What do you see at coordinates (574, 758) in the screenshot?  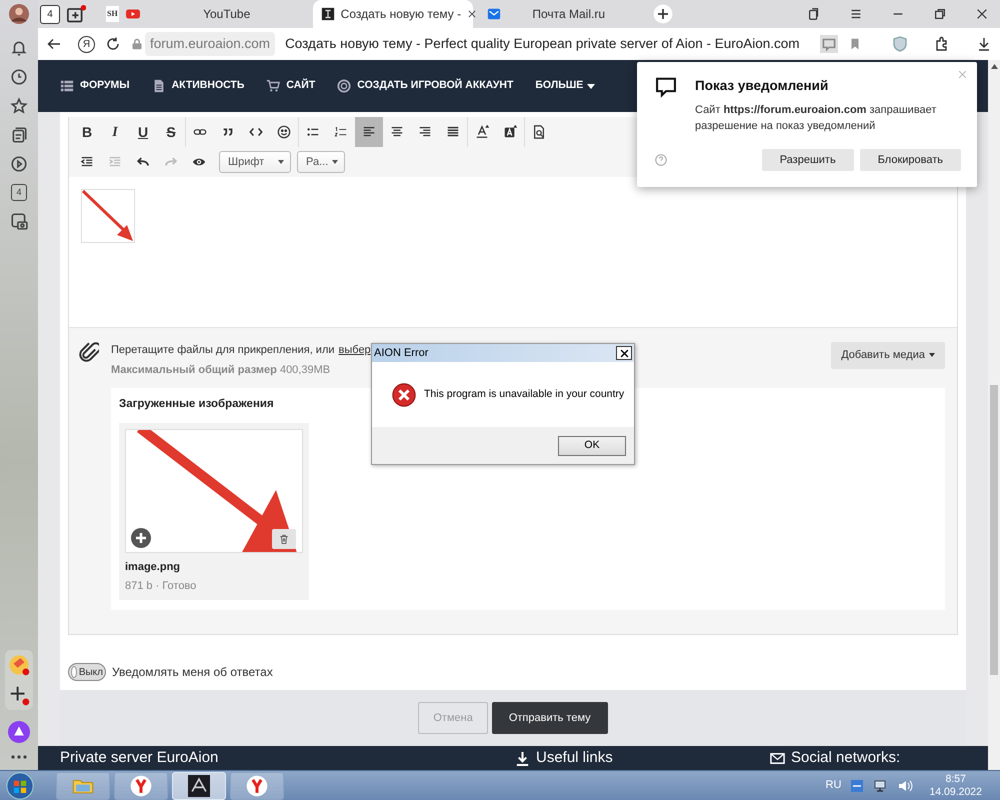 I see `footer-heading: Useful links` at bounding box center [574, 758].